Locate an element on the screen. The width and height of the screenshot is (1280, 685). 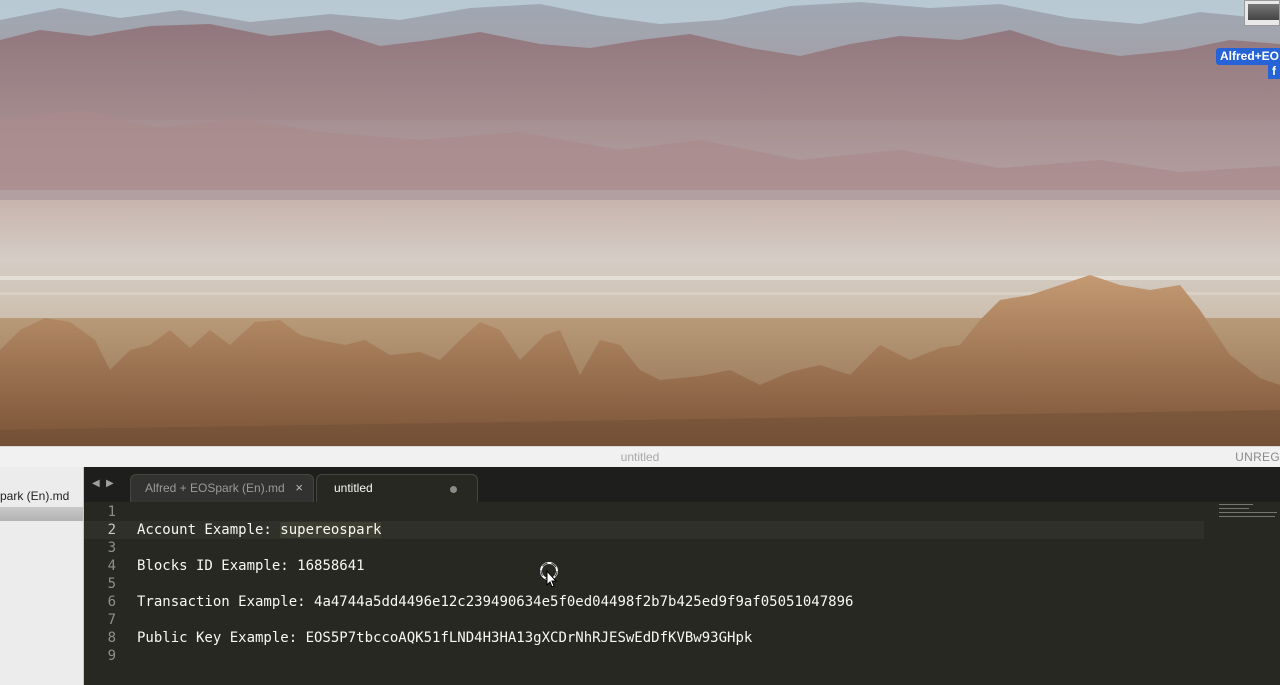
unsaved-dot-icon is located at coordinates (453, 489).